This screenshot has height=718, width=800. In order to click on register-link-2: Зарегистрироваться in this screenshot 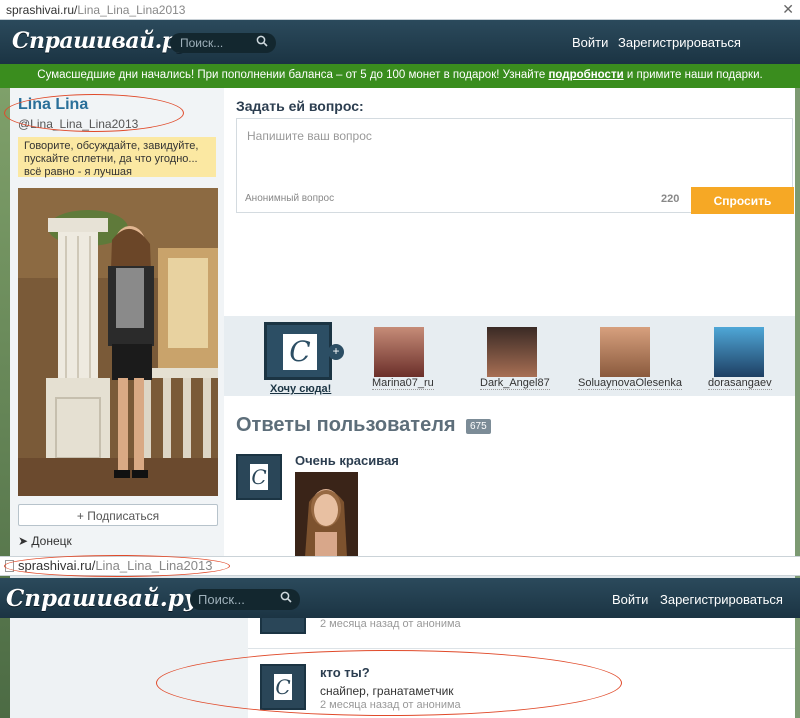, I will do `click(721, 599)`.